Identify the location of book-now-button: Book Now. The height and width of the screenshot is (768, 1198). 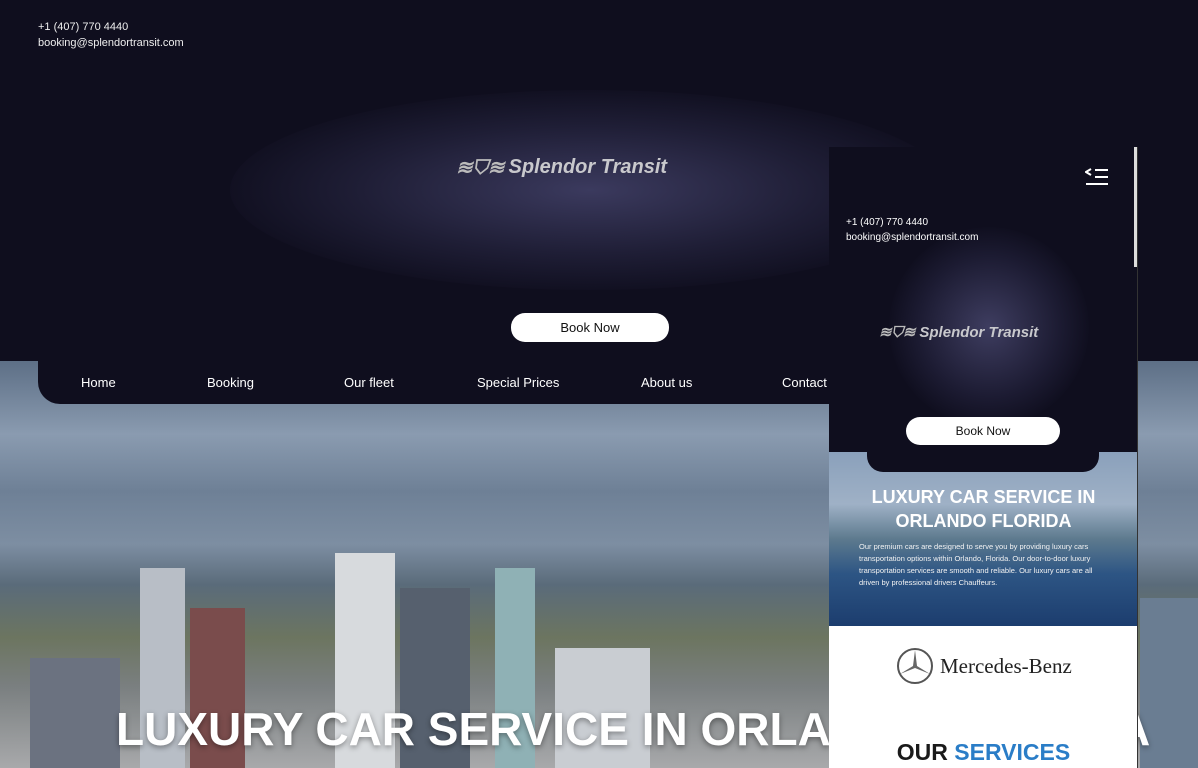
(590, 327).